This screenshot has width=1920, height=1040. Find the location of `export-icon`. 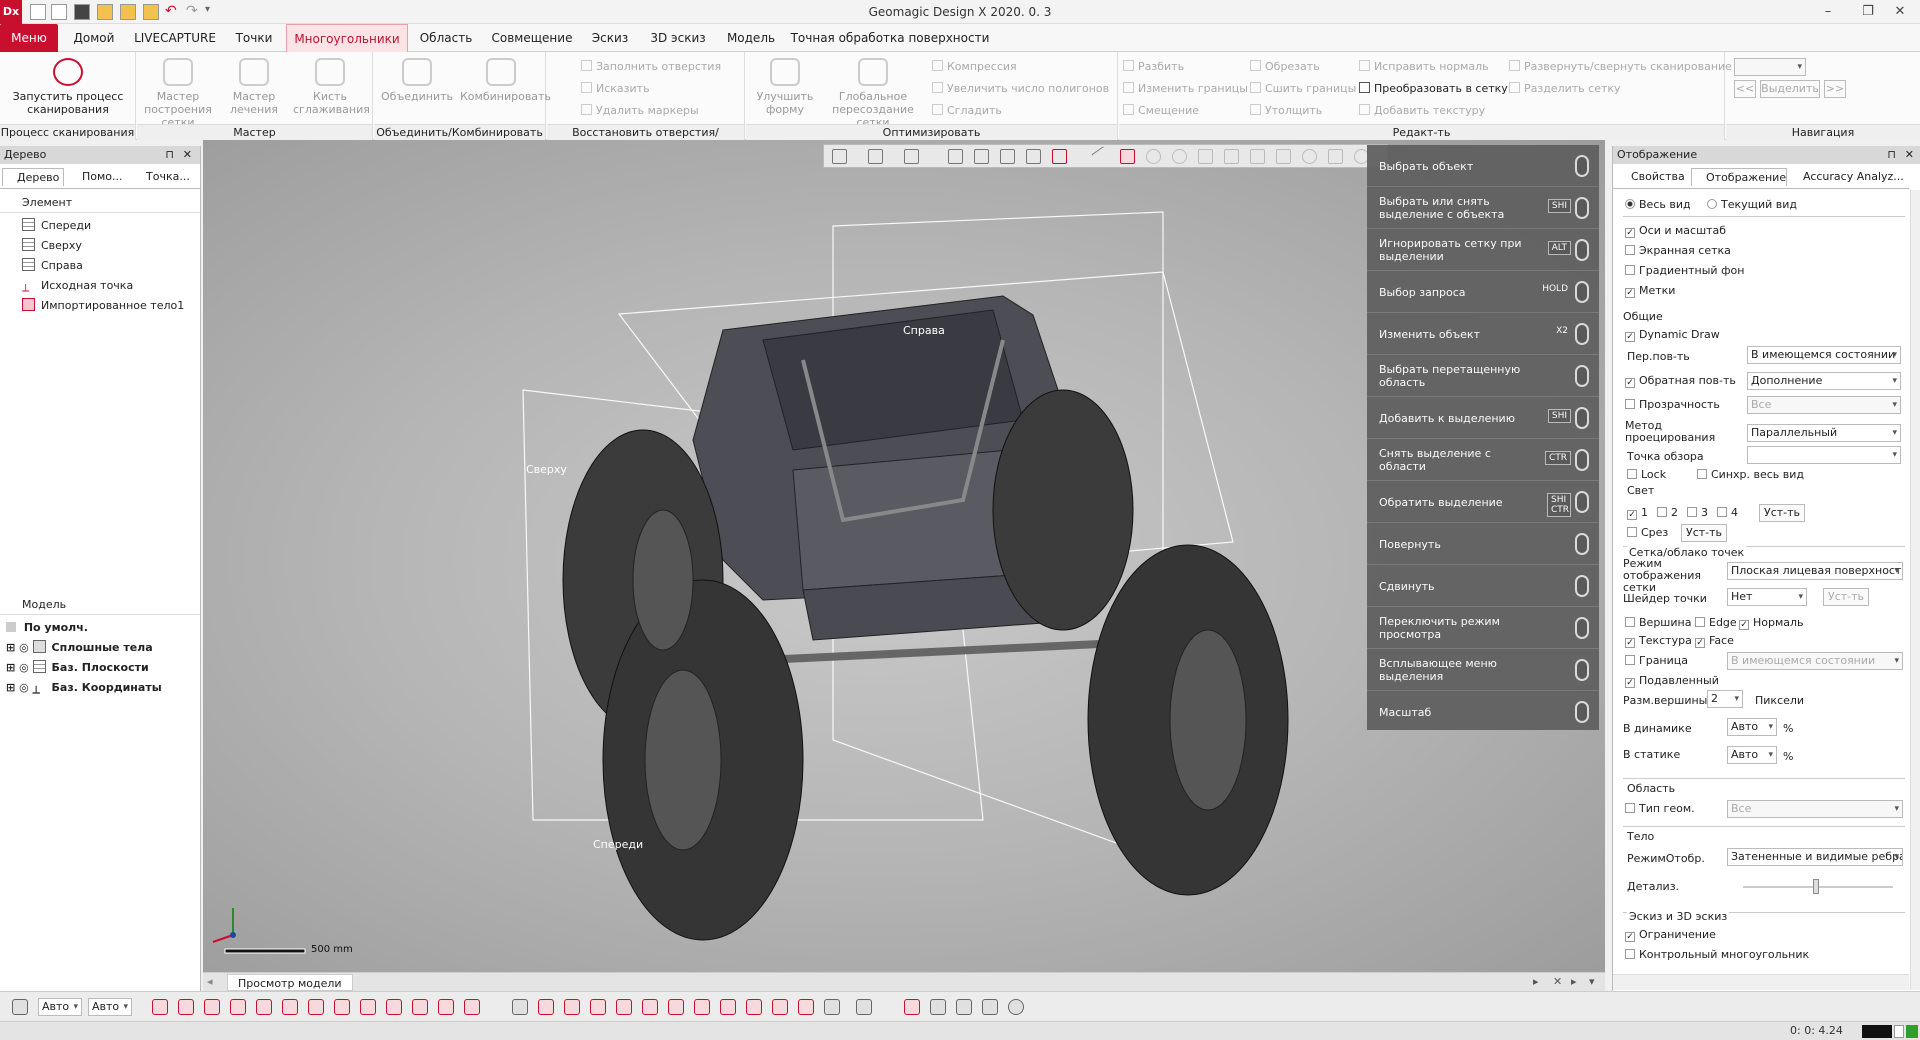

export-icon is located at coordinates (128, 12).